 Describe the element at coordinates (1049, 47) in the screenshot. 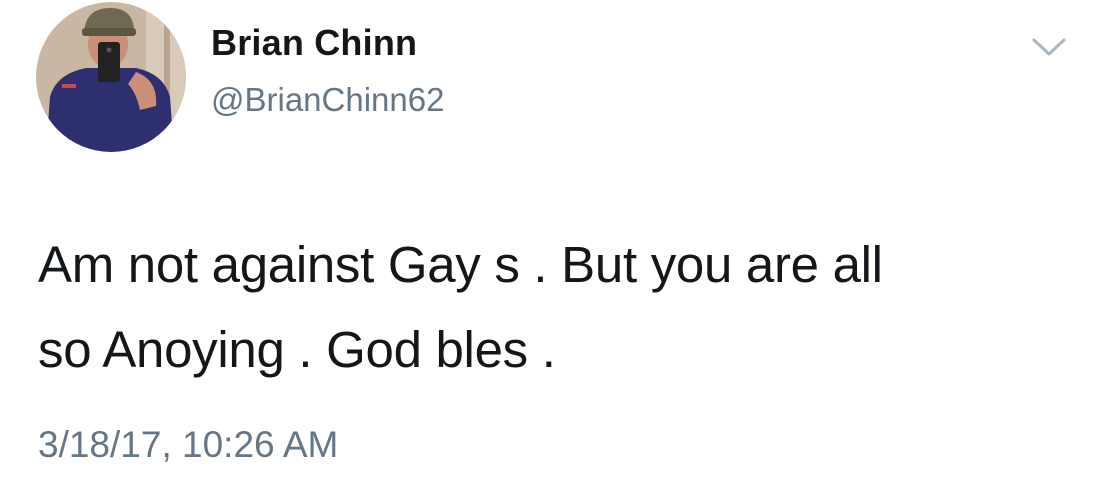

I see `chevron-down-icon` at that location.